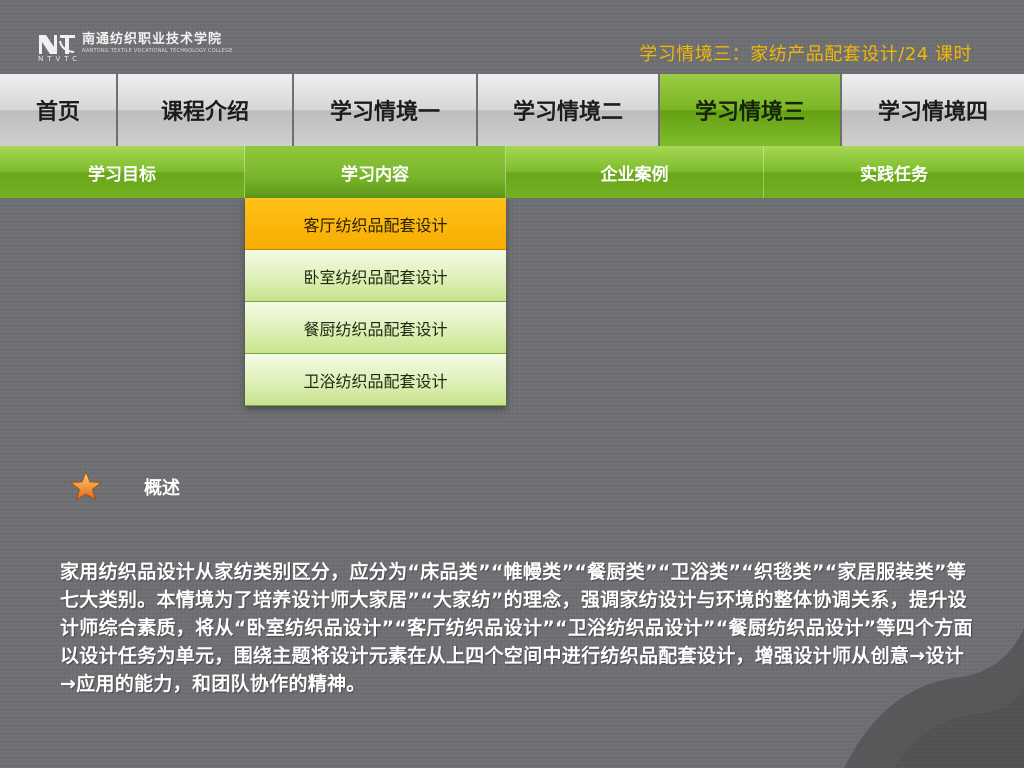 The image size is (1024, 768). Describe the element at coordinates (375, 224) in the screenshot. I see `menu-item-living-room: 客厅纺织品配套设计` at that location.